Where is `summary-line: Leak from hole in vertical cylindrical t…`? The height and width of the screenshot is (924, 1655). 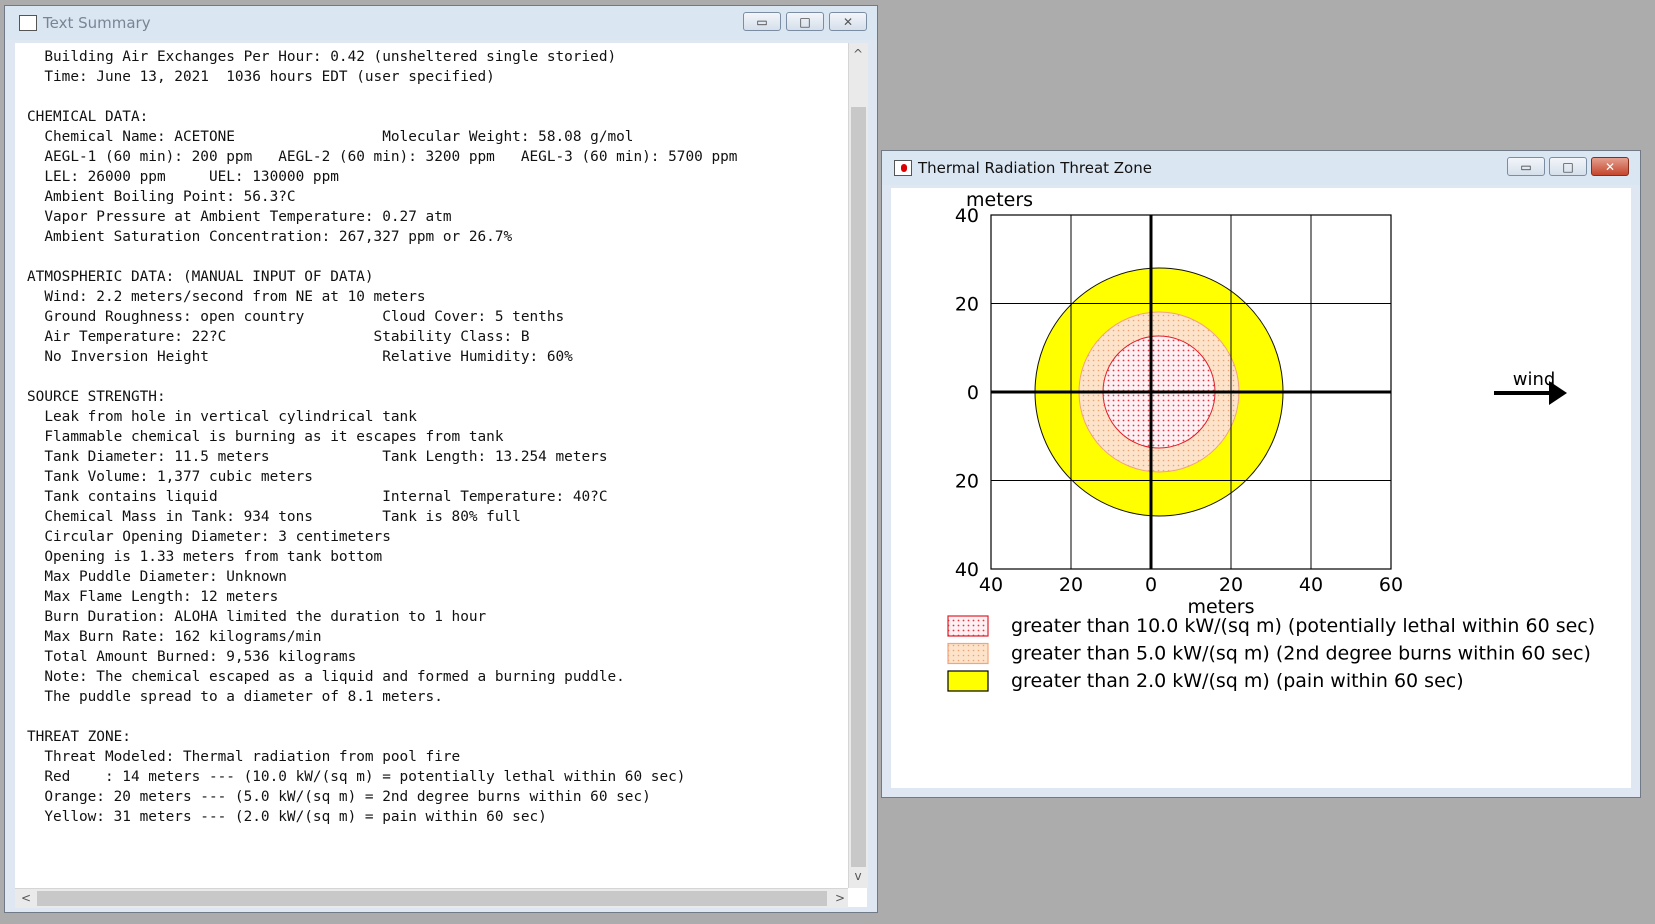
summary-line: Leak from hole in vertical cylindrical t… is located at coordinates (222, 417).